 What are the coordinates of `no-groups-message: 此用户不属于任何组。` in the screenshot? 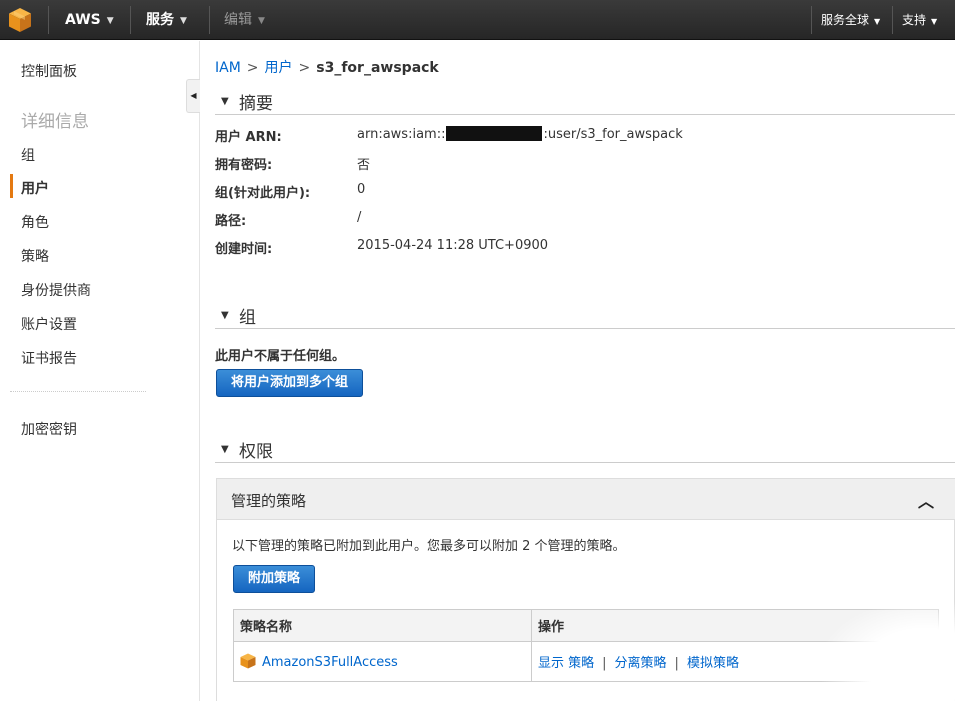 It's located at (280, 356).